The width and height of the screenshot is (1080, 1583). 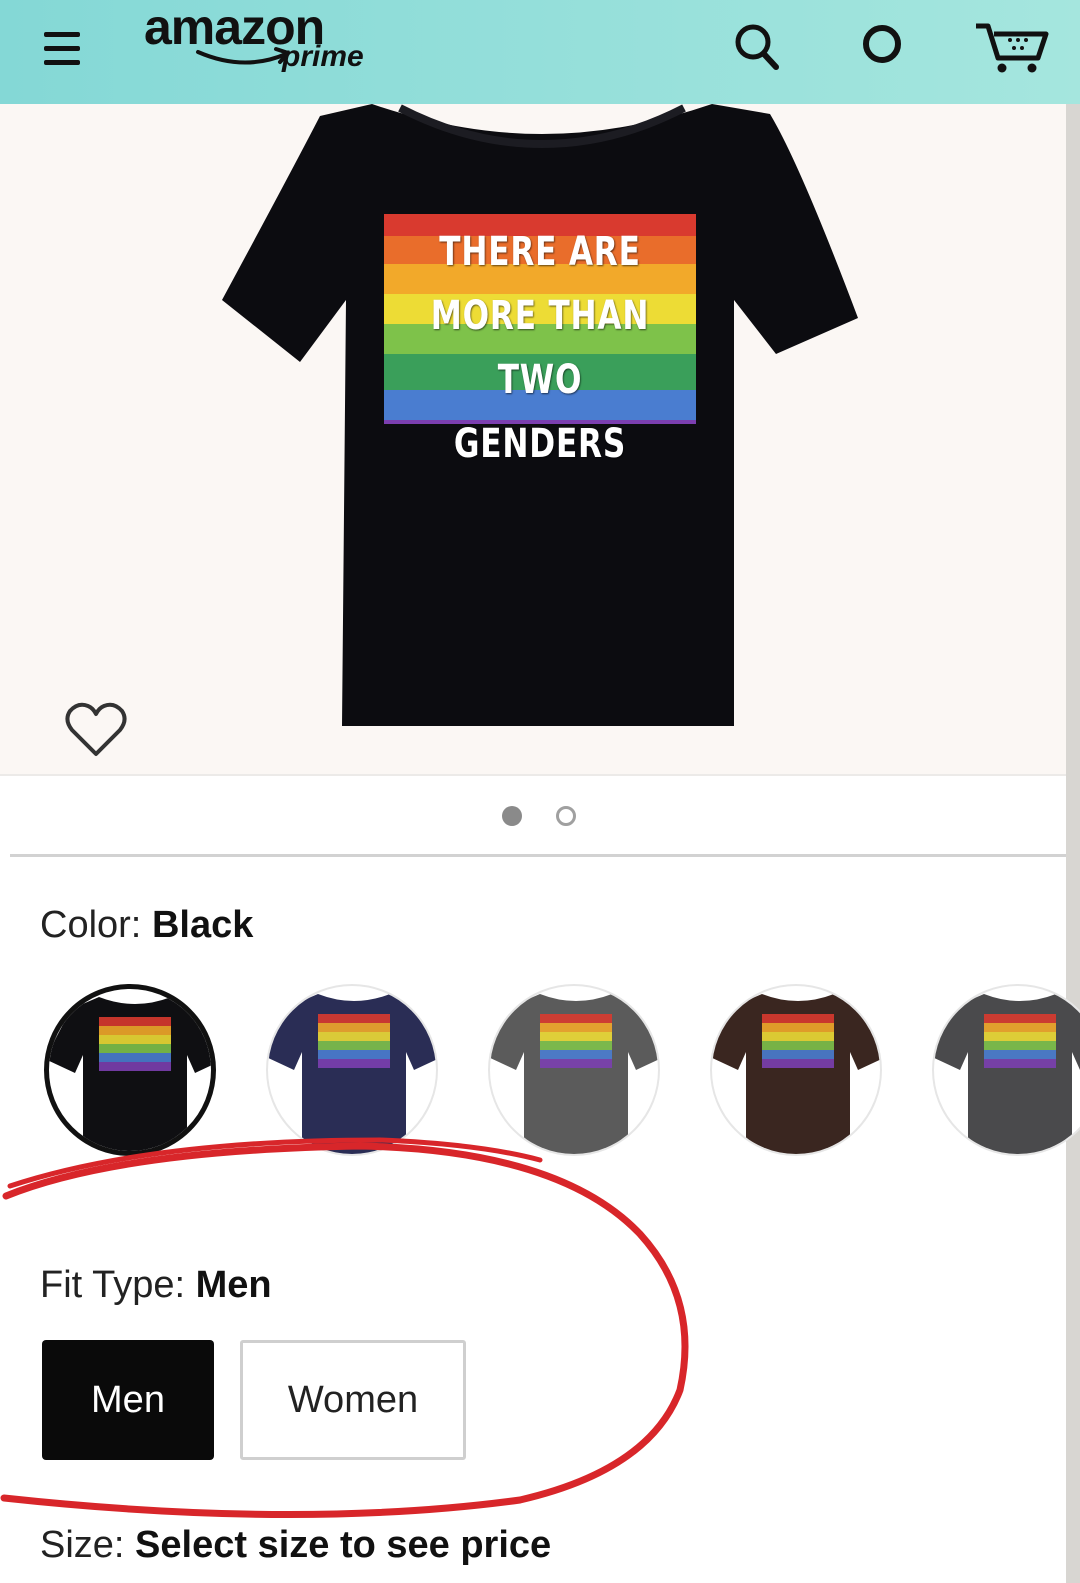 What do you see at coordinates (270, 45) in the screenshot?
I see `amazon-prime-logo: amazon prime` at bounding box center [270, 45].